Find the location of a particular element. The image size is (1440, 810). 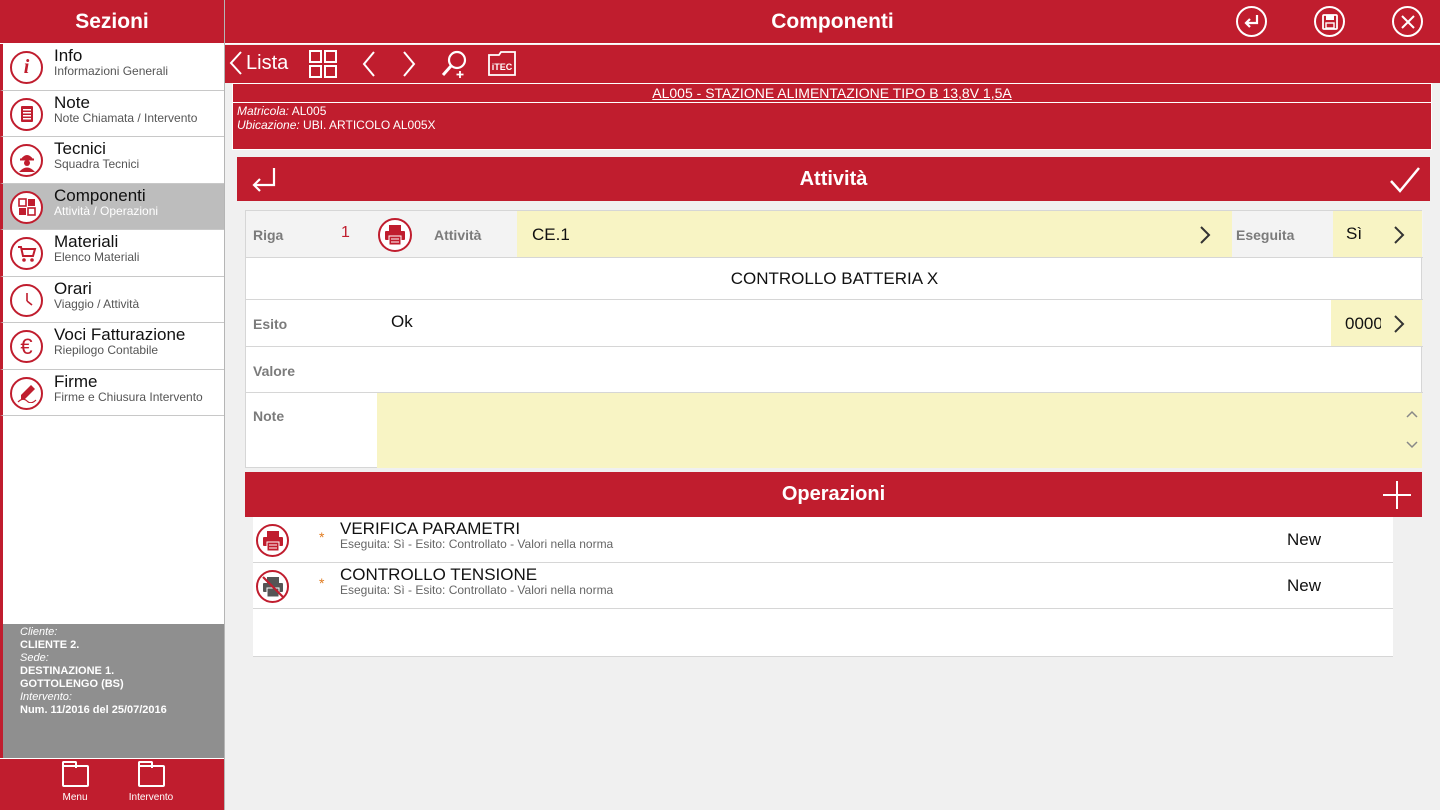

riga-row: Riga 1 Attività CE.1 Eseguita Sì is located at coordinates (834, 234).